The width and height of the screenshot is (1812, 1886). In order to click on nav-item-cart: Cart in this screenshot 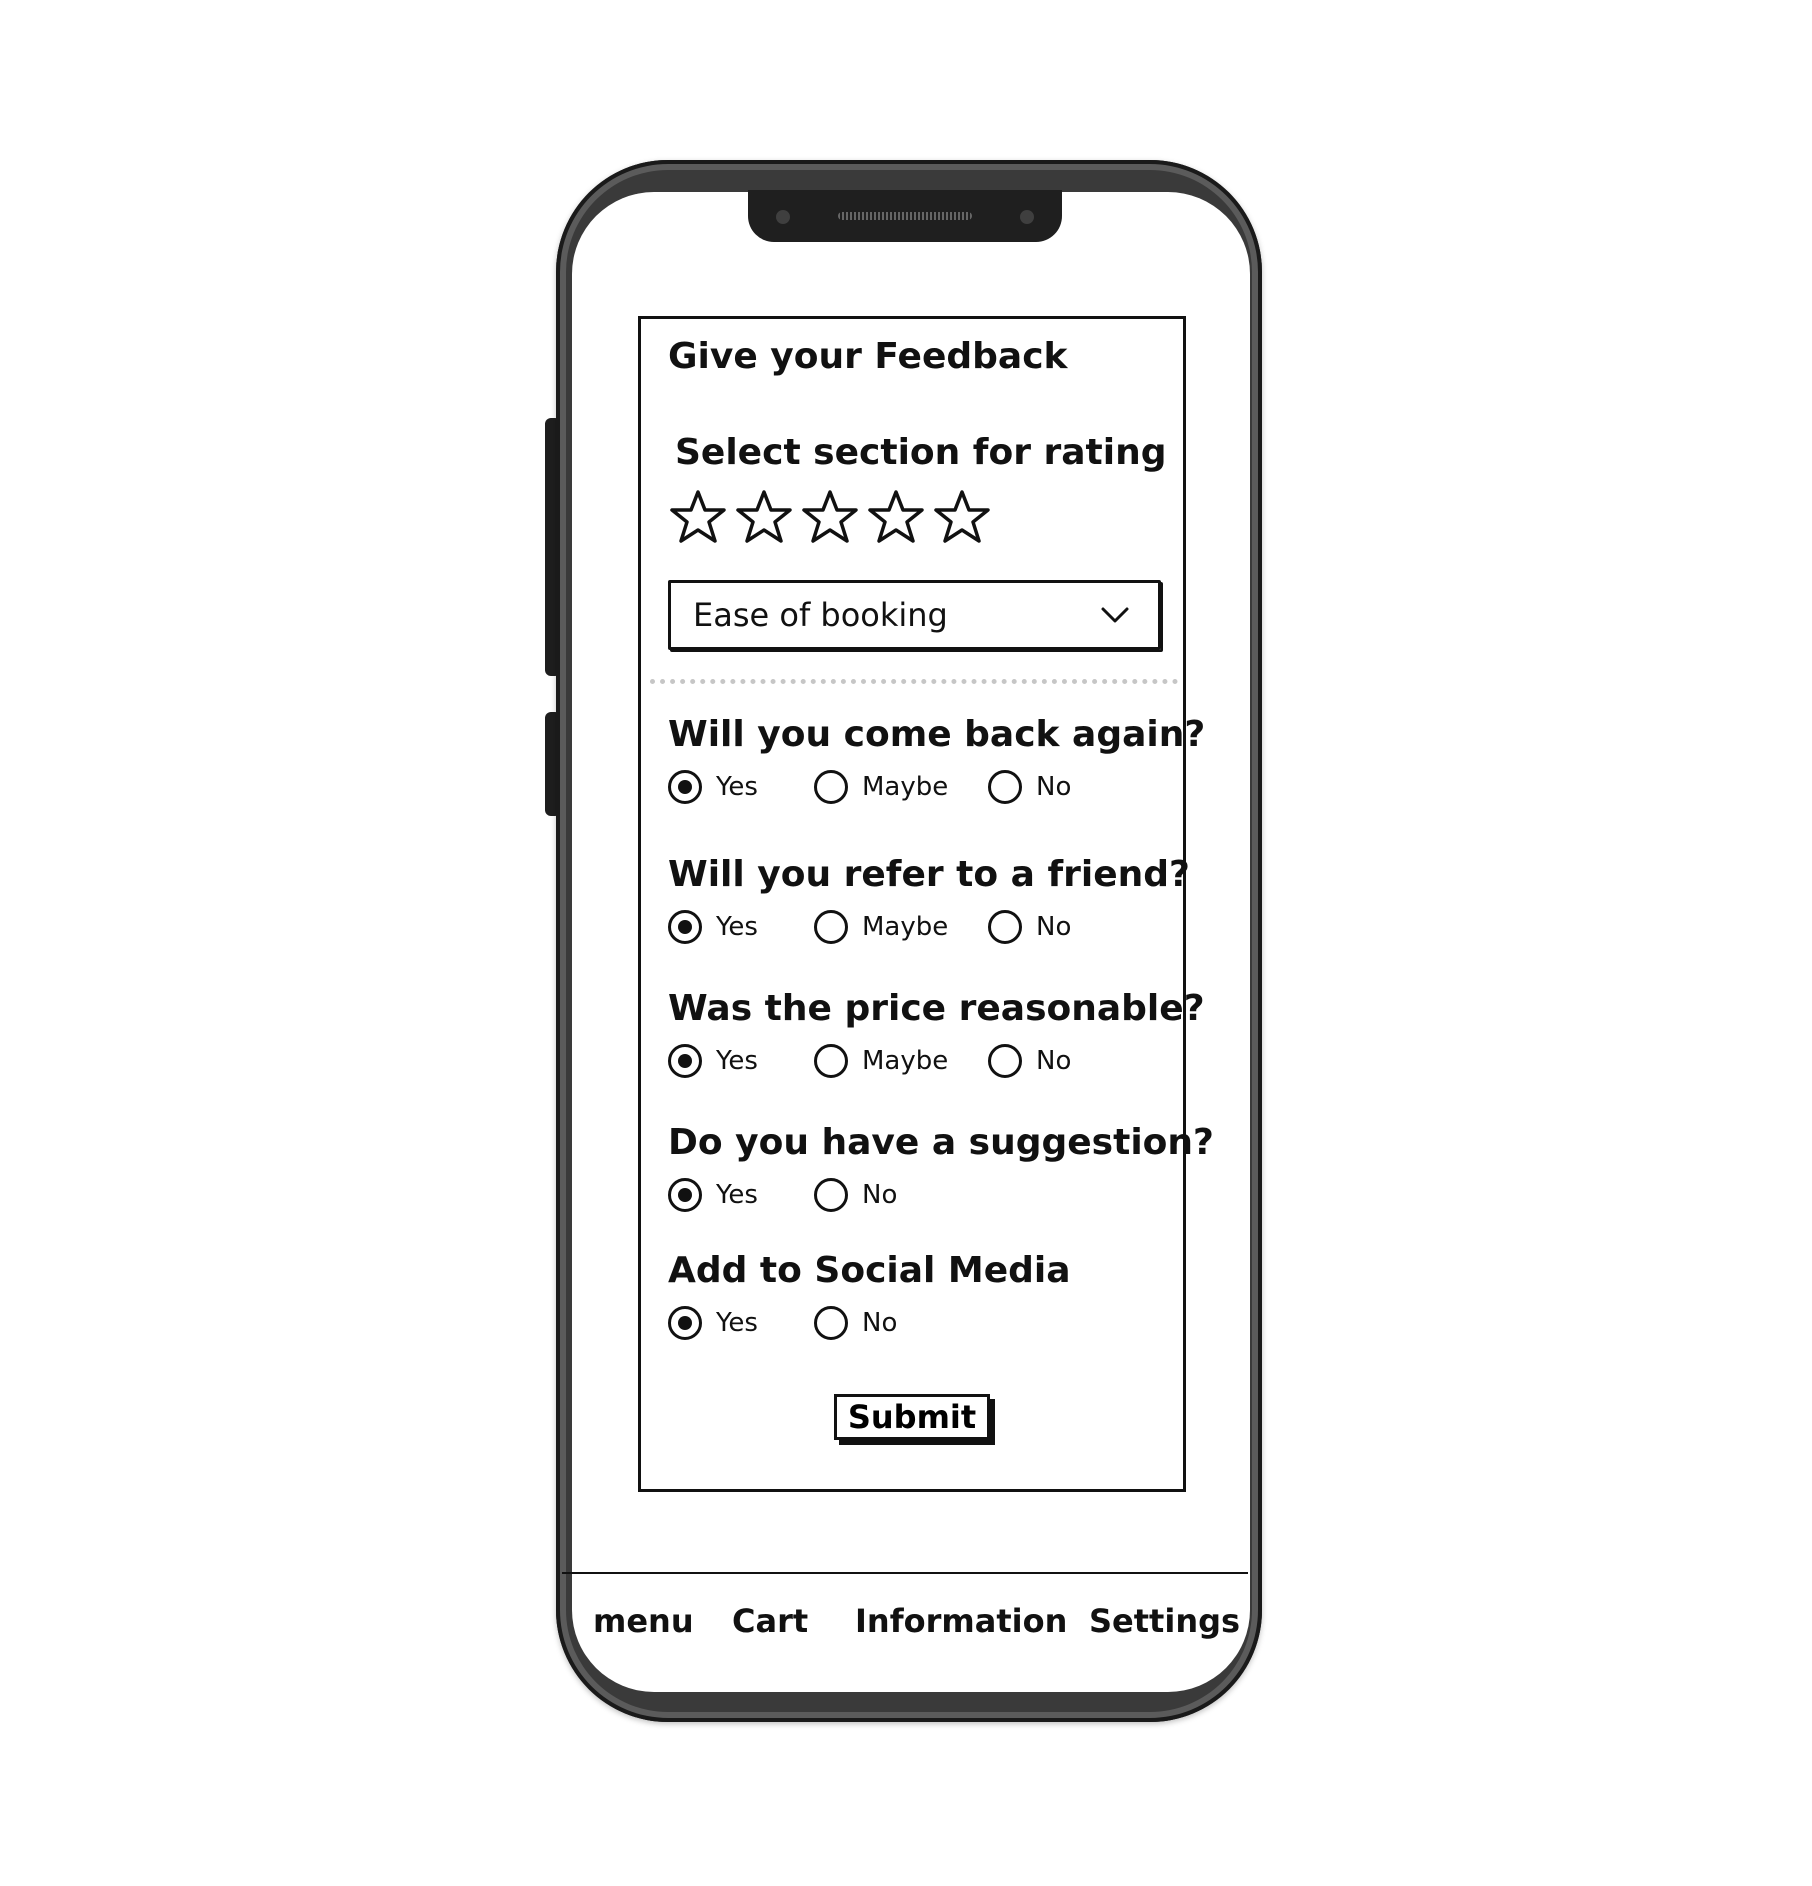, I will do `click(770, 1621)`.